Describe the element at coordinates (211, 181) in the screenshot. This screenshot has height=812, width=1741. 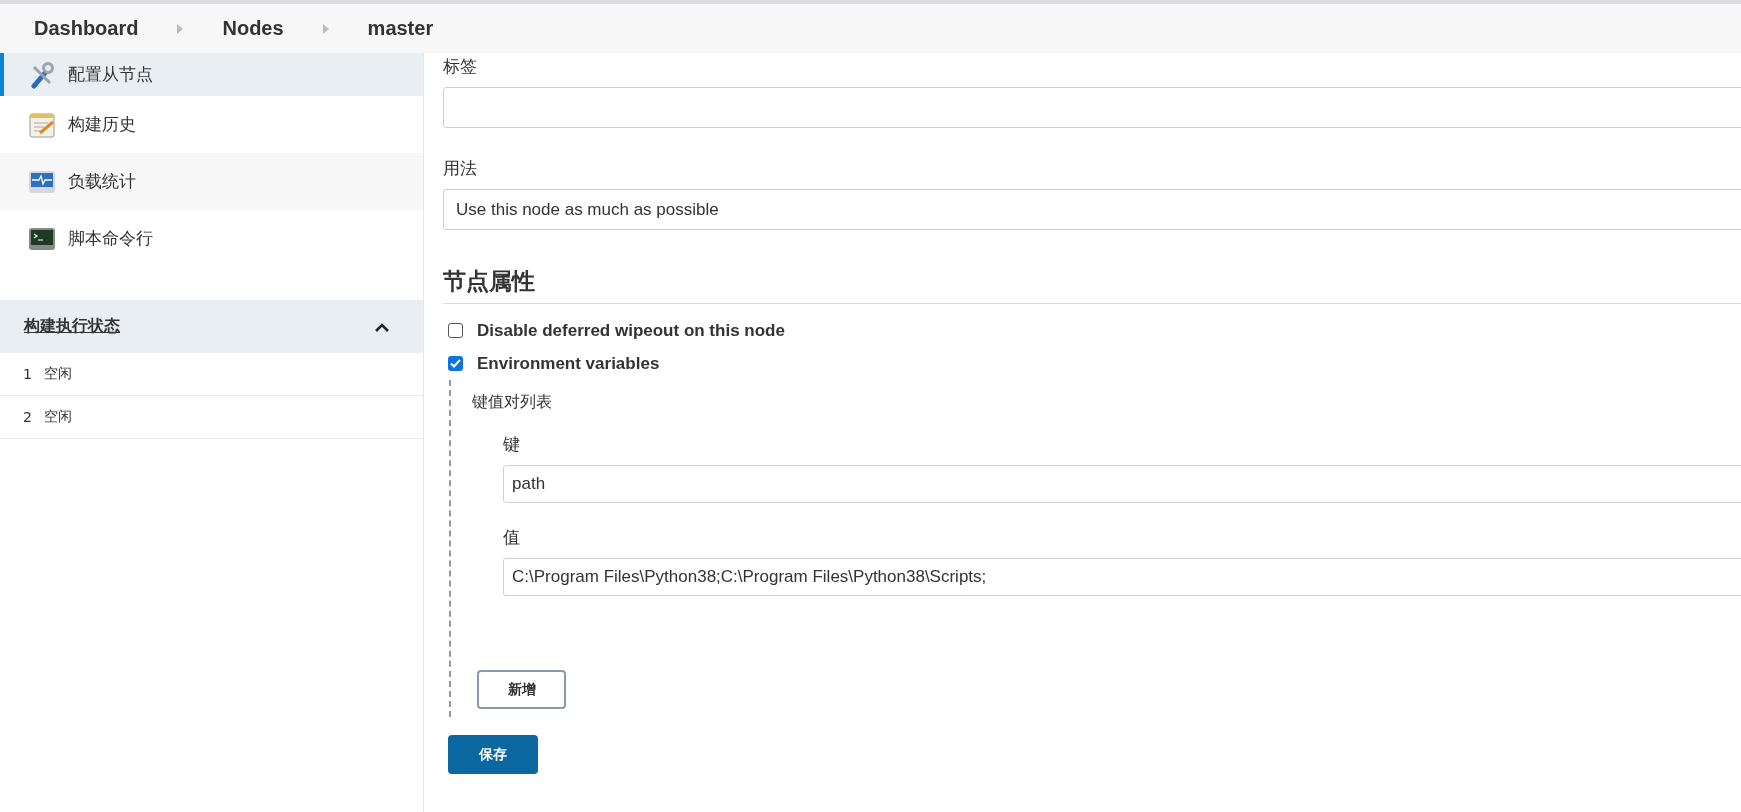
I see `sidebar-item: 负载统计` at that location.